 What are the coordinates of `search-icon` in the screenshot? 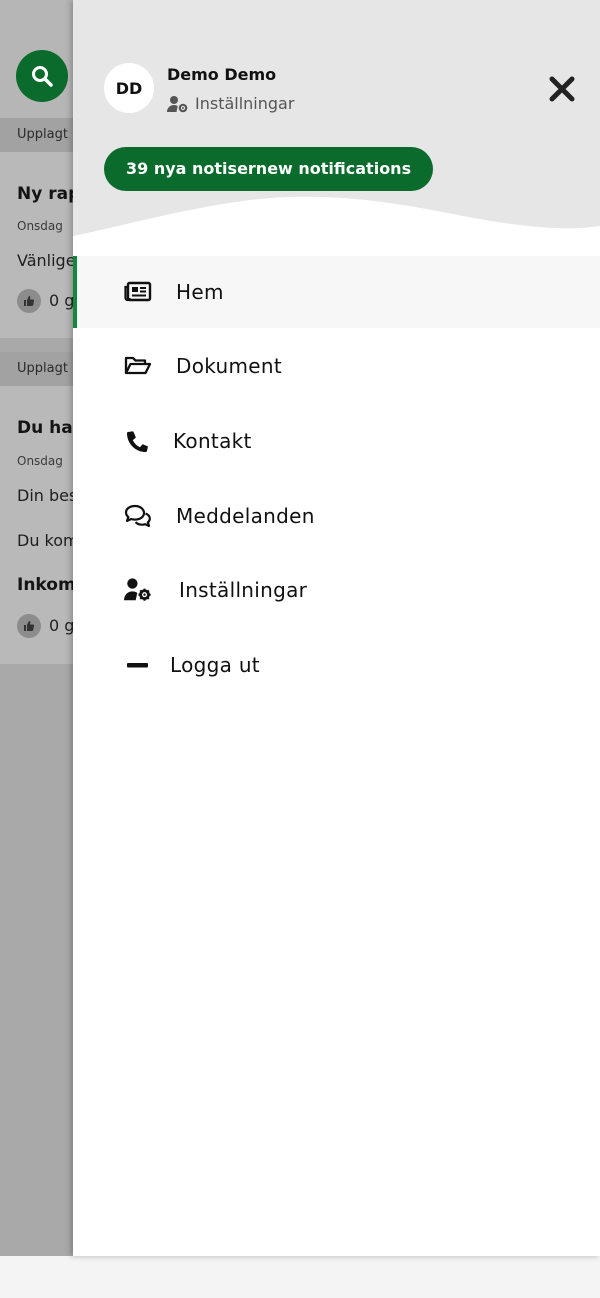 It's located at (42, 76).